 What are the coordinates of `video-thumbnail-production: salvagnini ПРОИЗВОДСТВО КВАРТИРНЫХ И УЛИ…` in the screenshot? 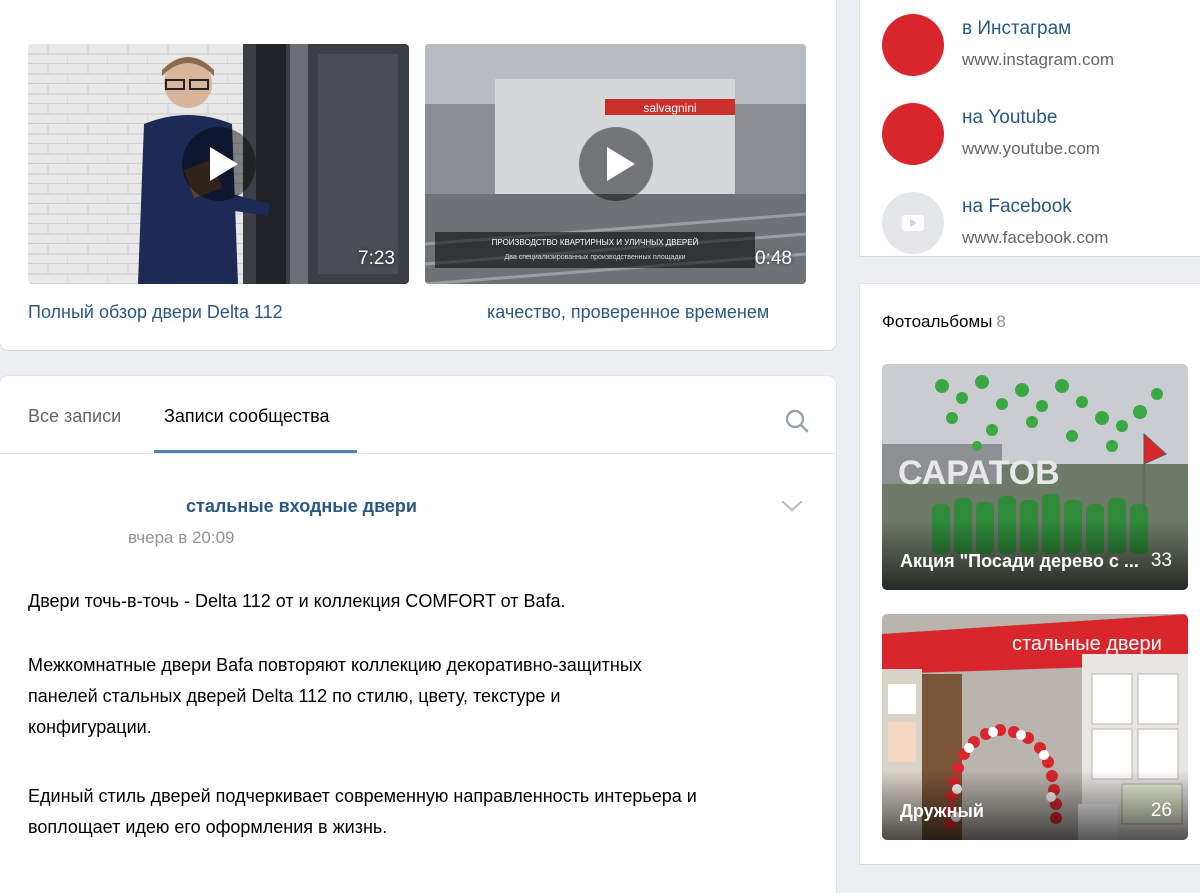 It's located at (615, 164).